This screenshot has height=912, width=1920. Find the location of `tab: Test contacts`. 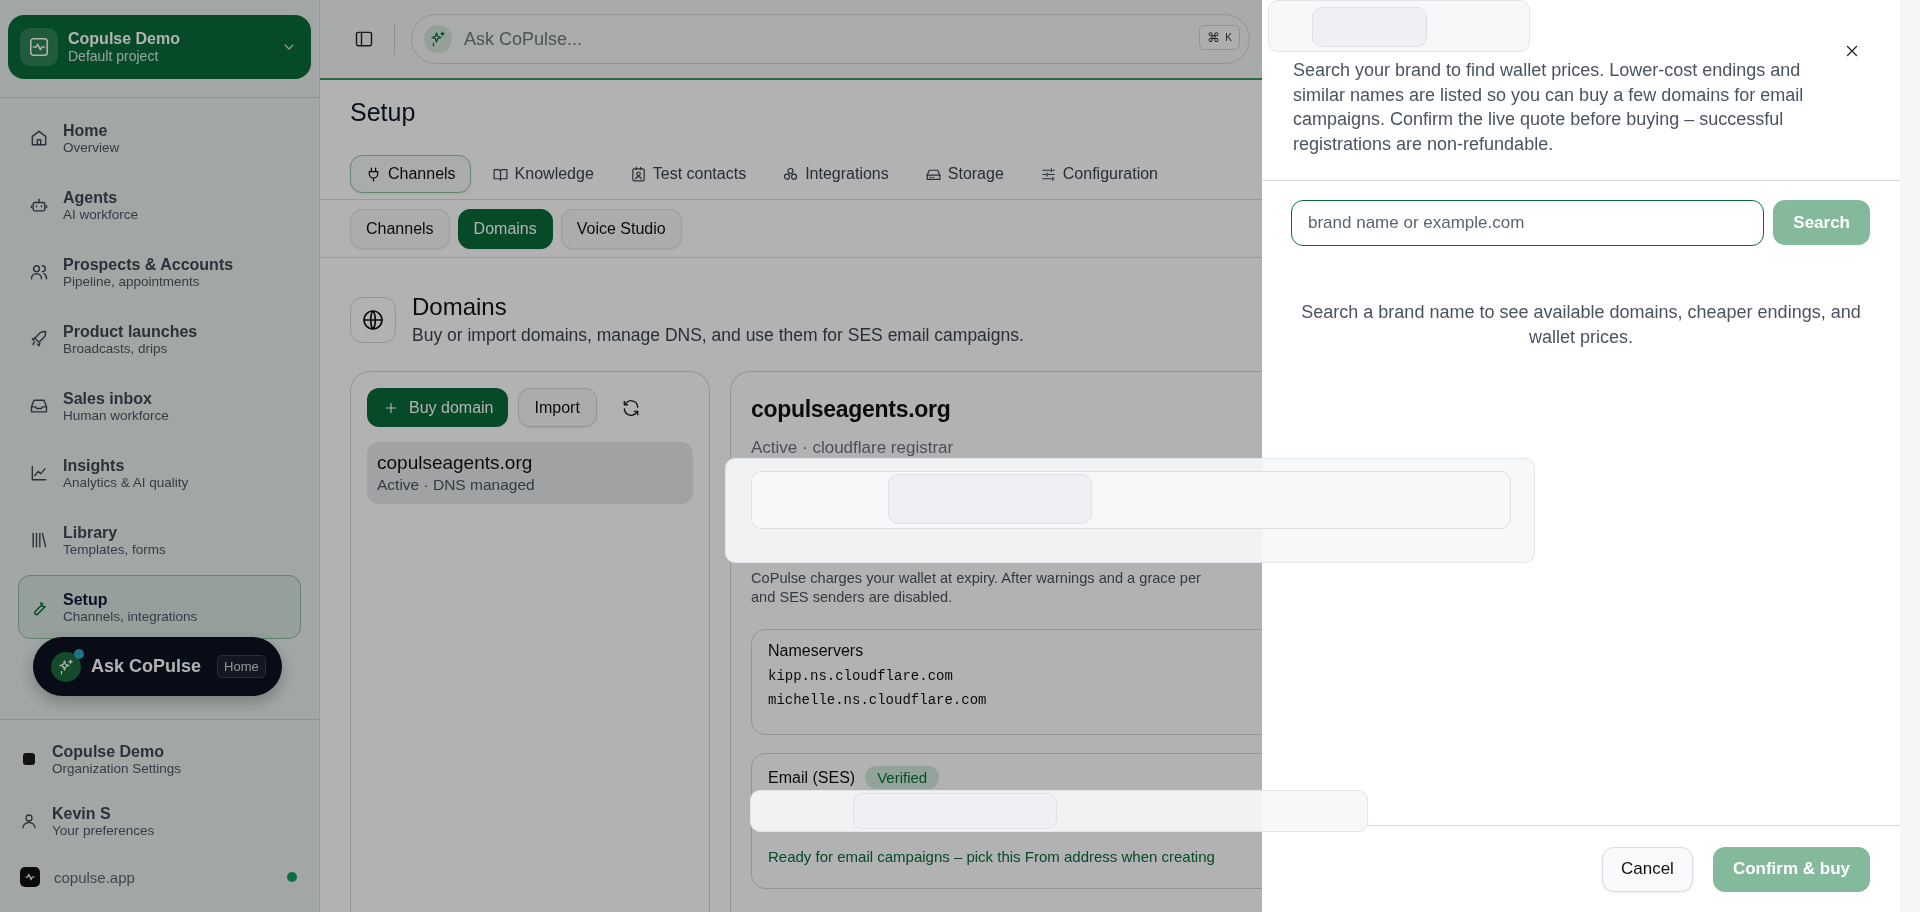

tab: Test contacts is located at coordinates (688, 174).